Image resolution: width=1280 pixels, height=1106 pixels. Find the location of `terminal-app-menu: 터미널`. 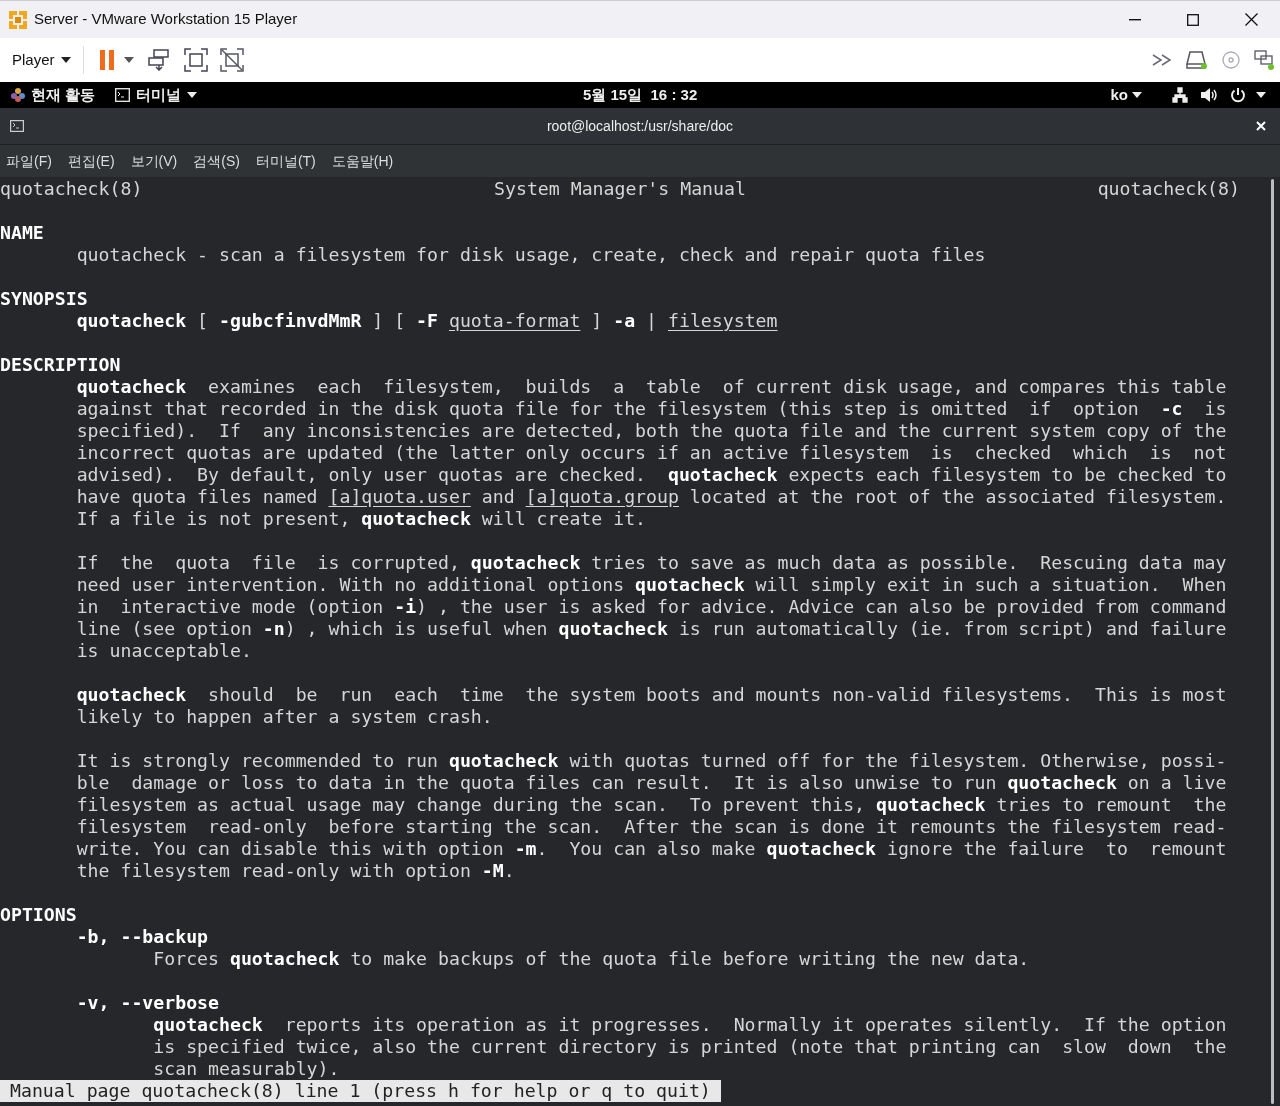

terminal-app-menu: 터미널 is located at coordinates (156, 95).